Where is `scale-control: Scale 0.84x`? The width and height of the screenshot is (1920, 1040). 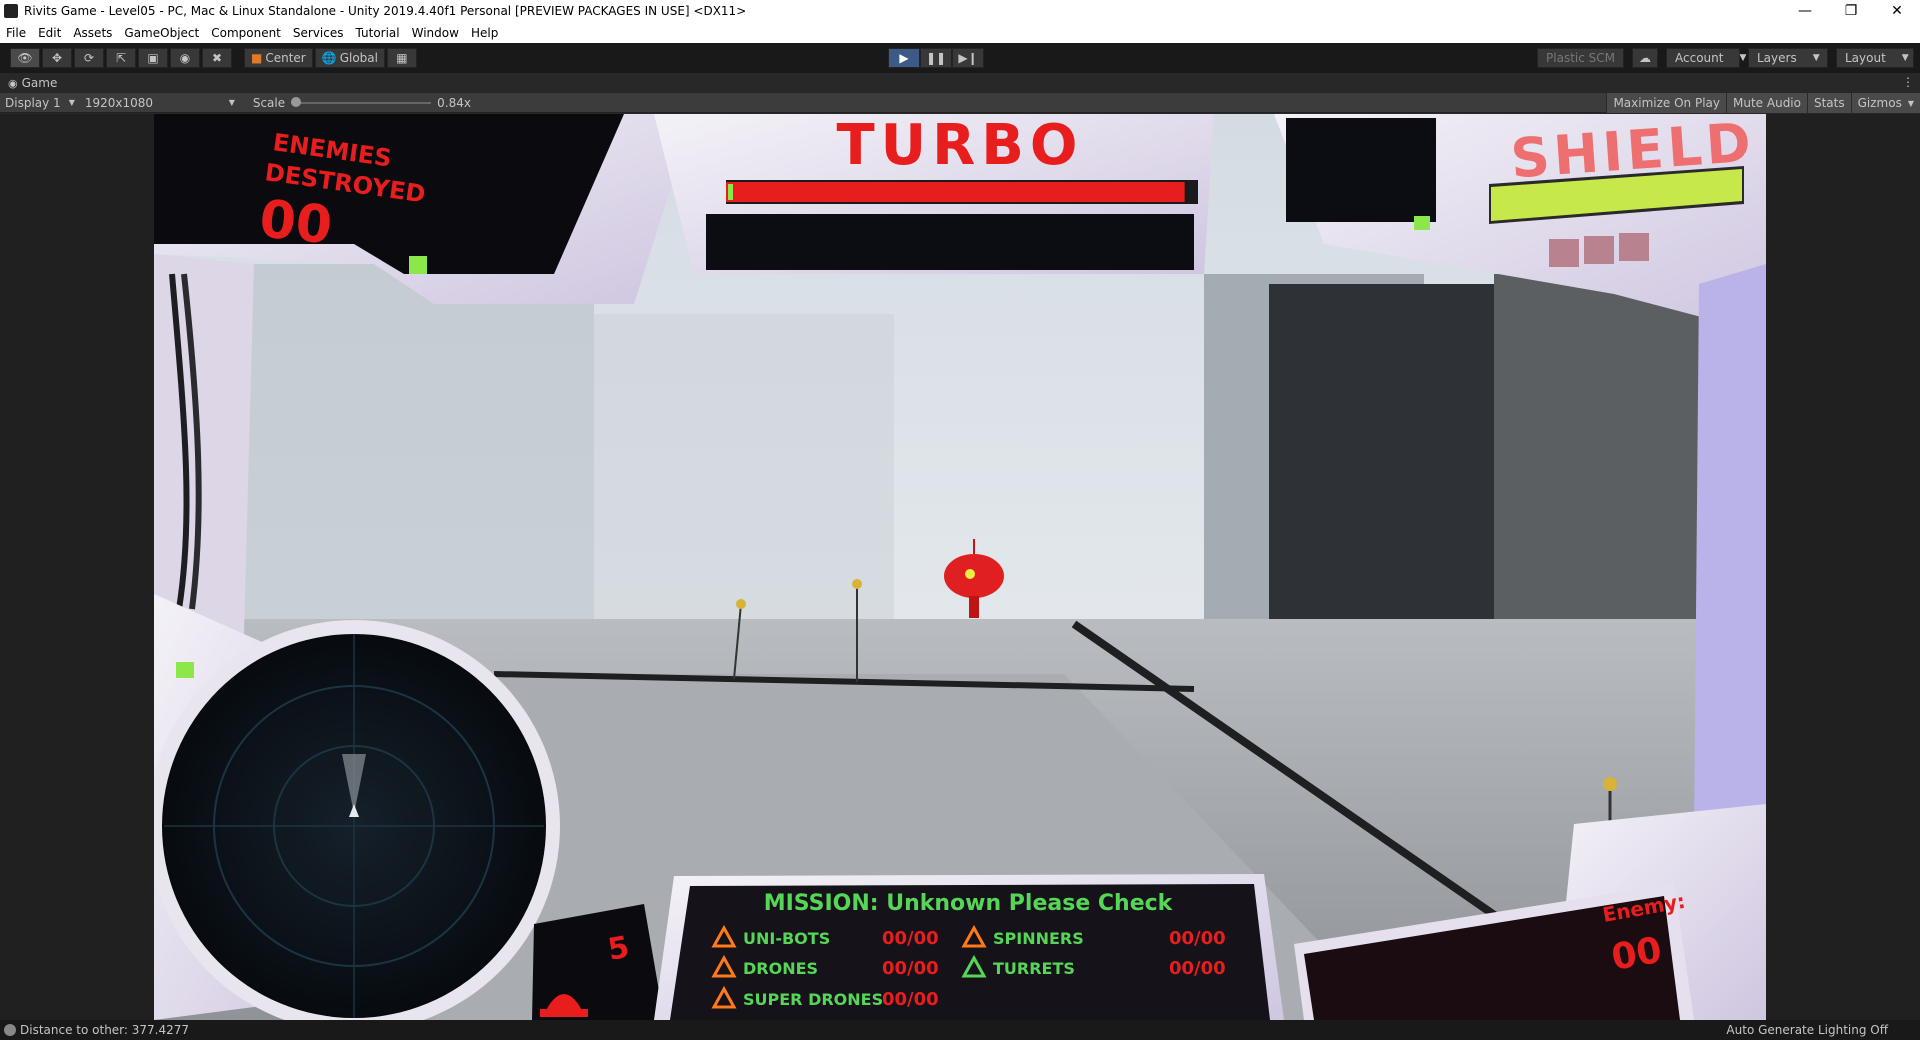 scale-control: Scale 0.84x is located at coordinates (362, 103).